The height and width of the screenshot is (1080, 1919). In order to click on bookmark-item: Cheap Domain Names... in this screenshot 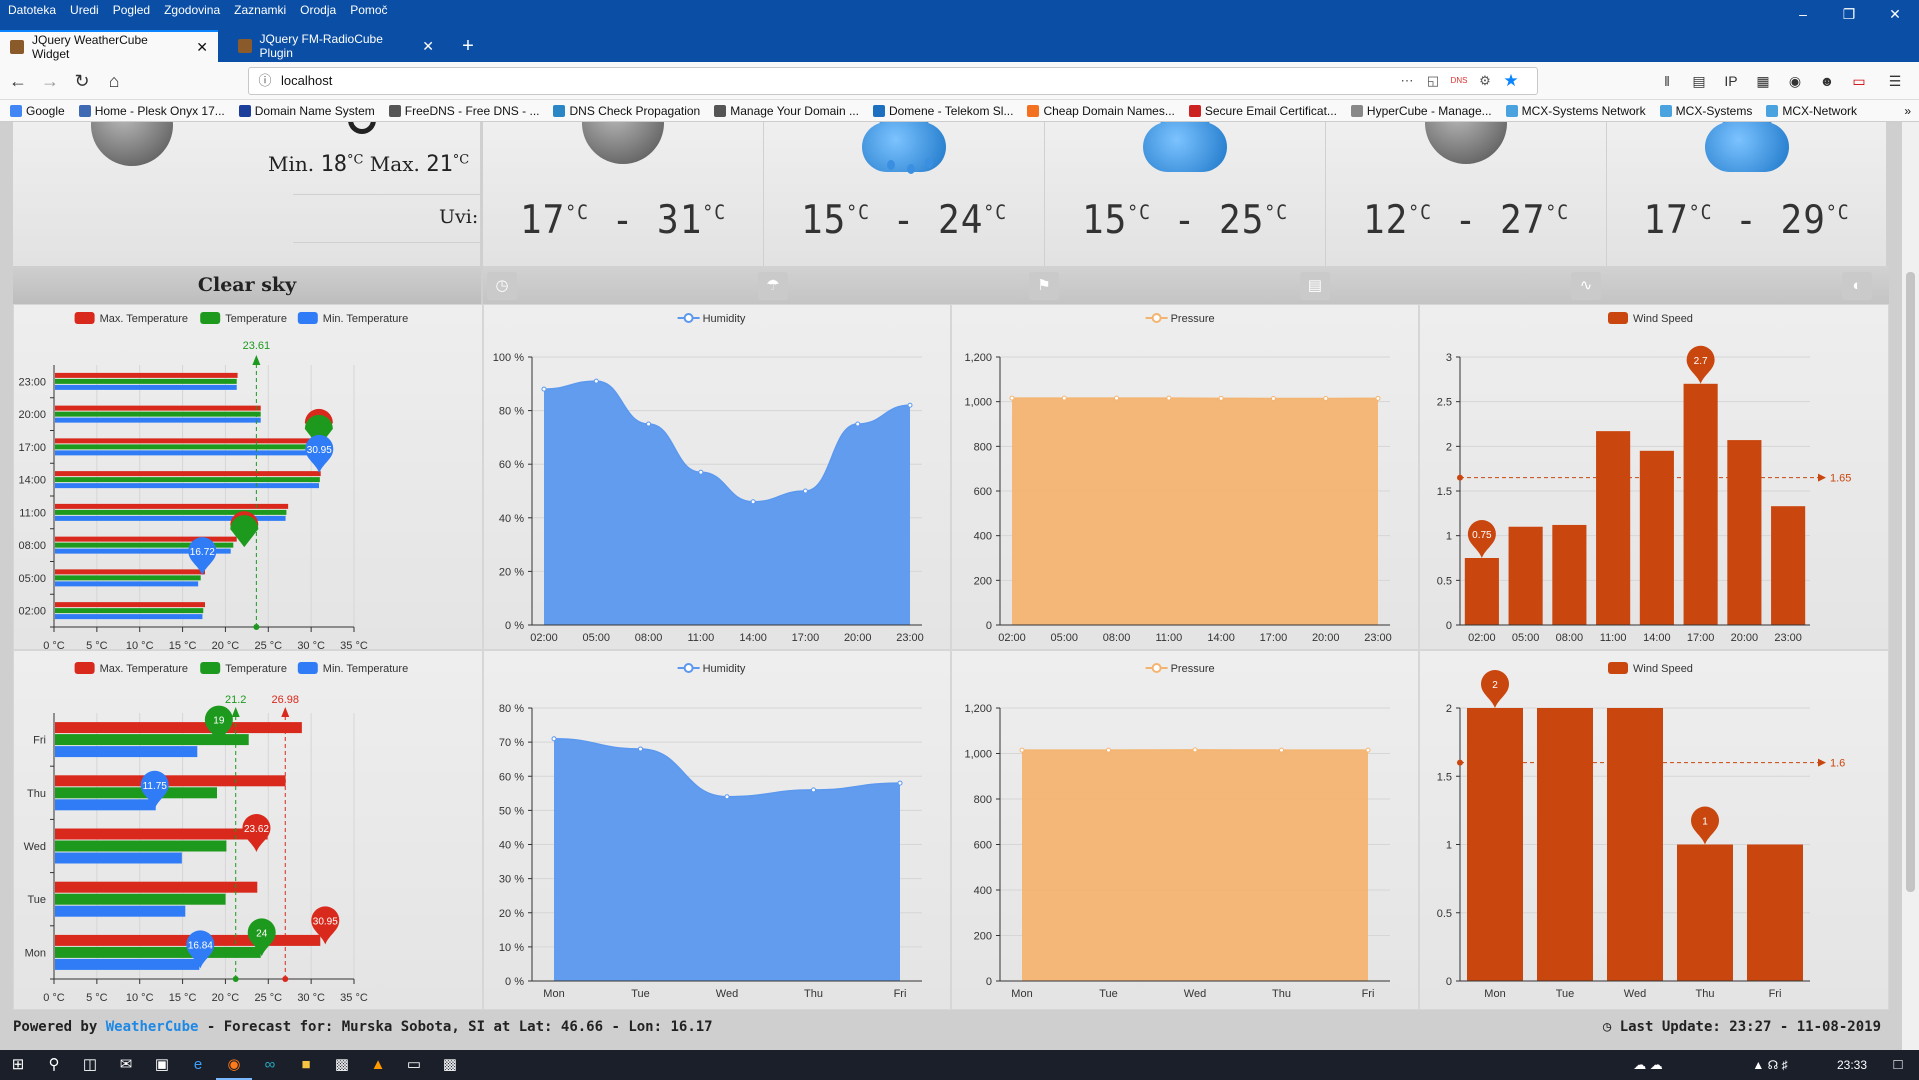, I will do `click(1101, 111)`.